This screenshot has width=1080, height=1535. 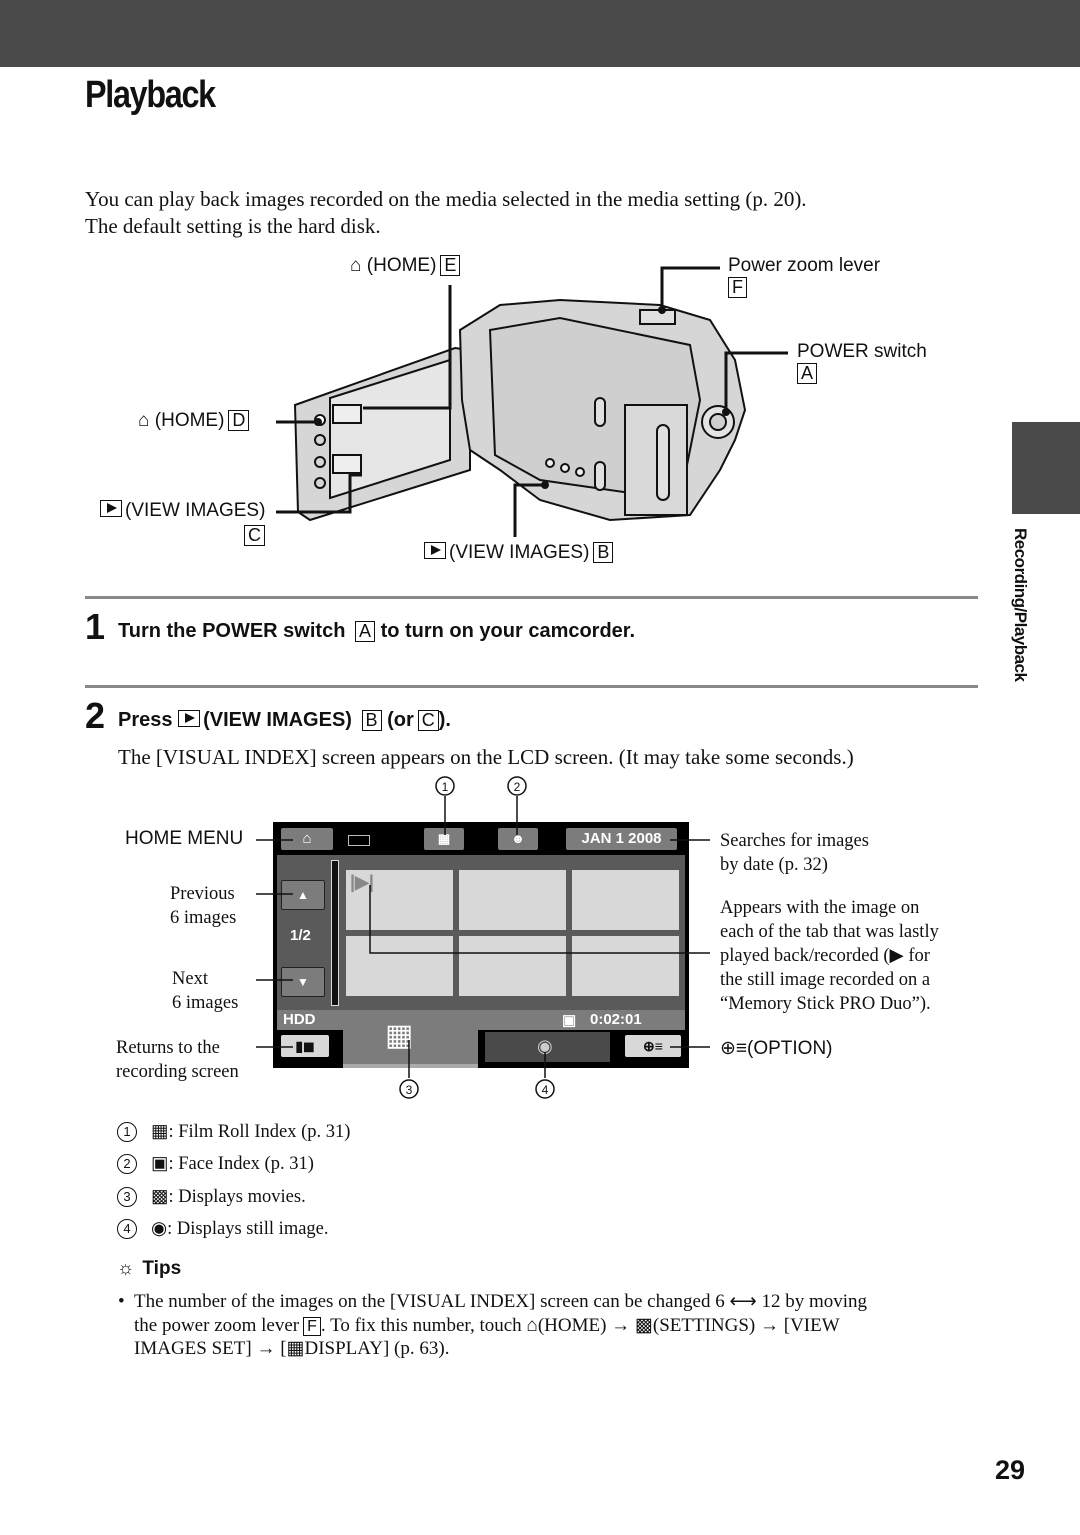 I want to click on face-index-icon: ▣, so click(x=160, y=1164).